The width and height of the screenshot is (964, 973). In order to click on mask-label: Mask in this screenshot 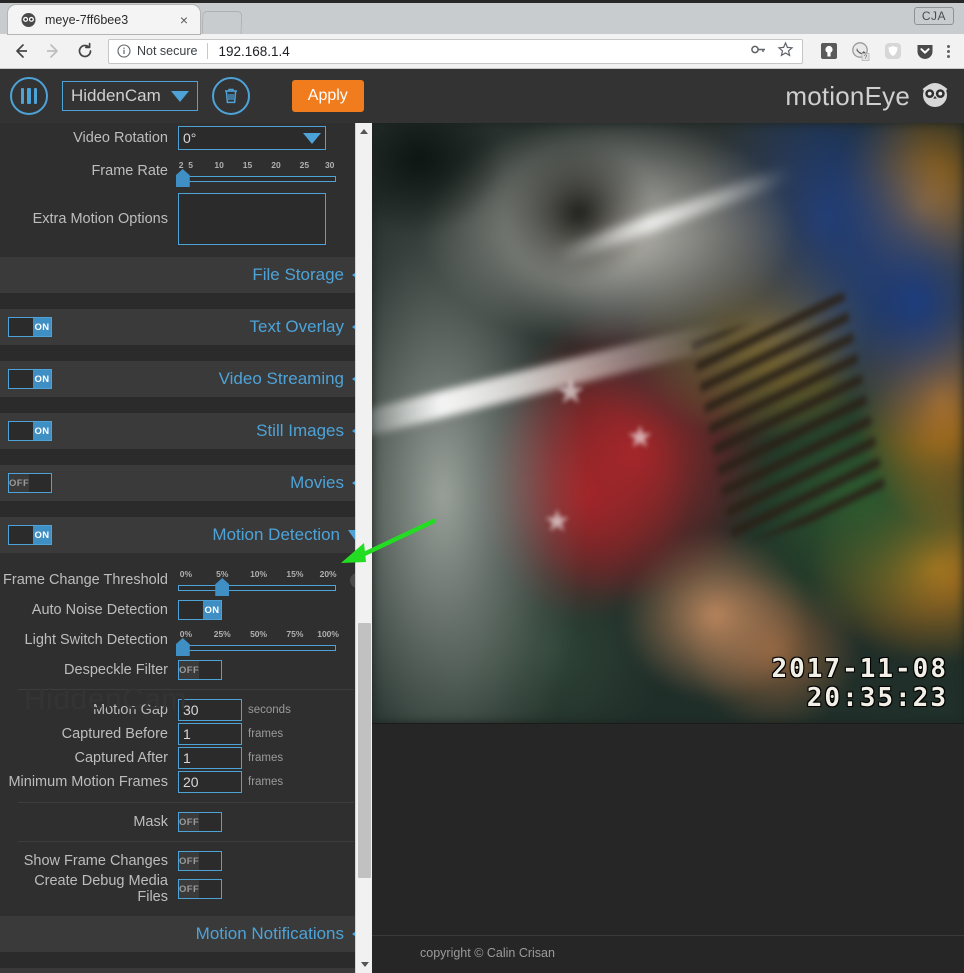, I will do `click(150, 822)`.